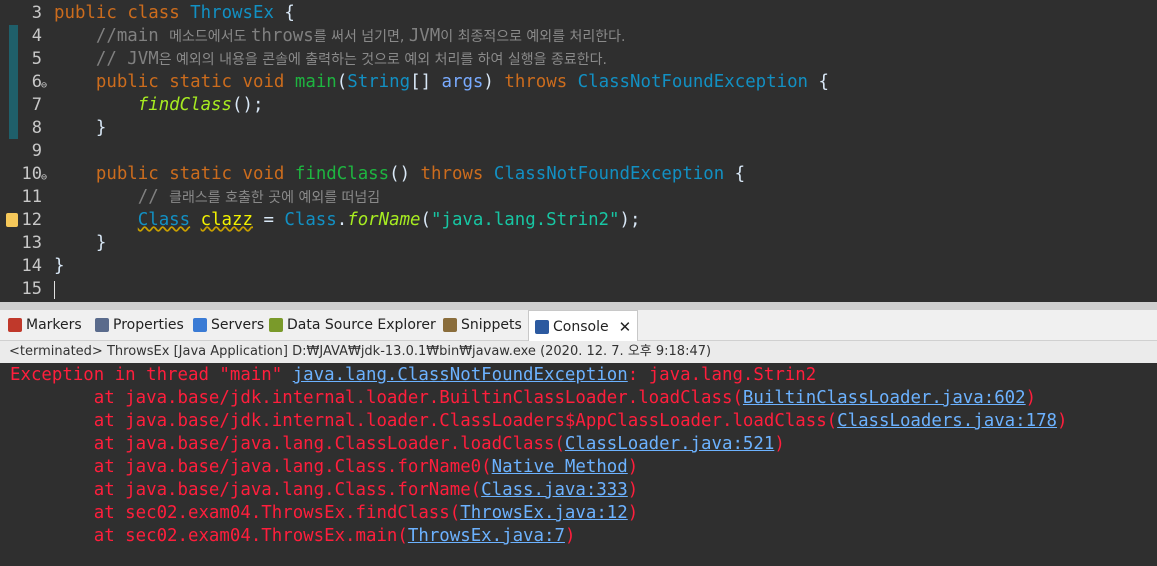 Image resolution: width=1157 pixels, height=566 pixels. I want to click on code-line: 13 }, so click(578, 243).